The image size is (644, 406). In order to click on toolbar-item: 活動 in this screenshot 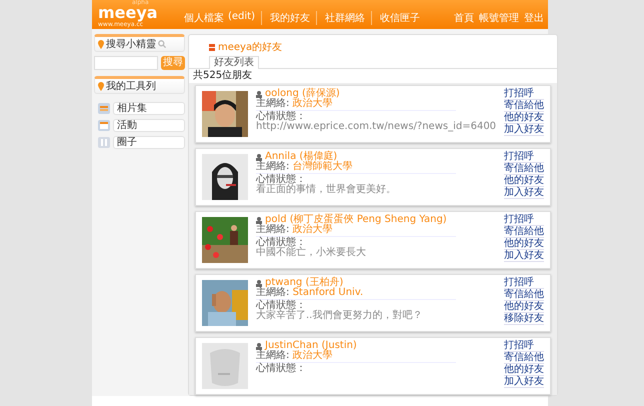, I will do `click(149, 125)`.